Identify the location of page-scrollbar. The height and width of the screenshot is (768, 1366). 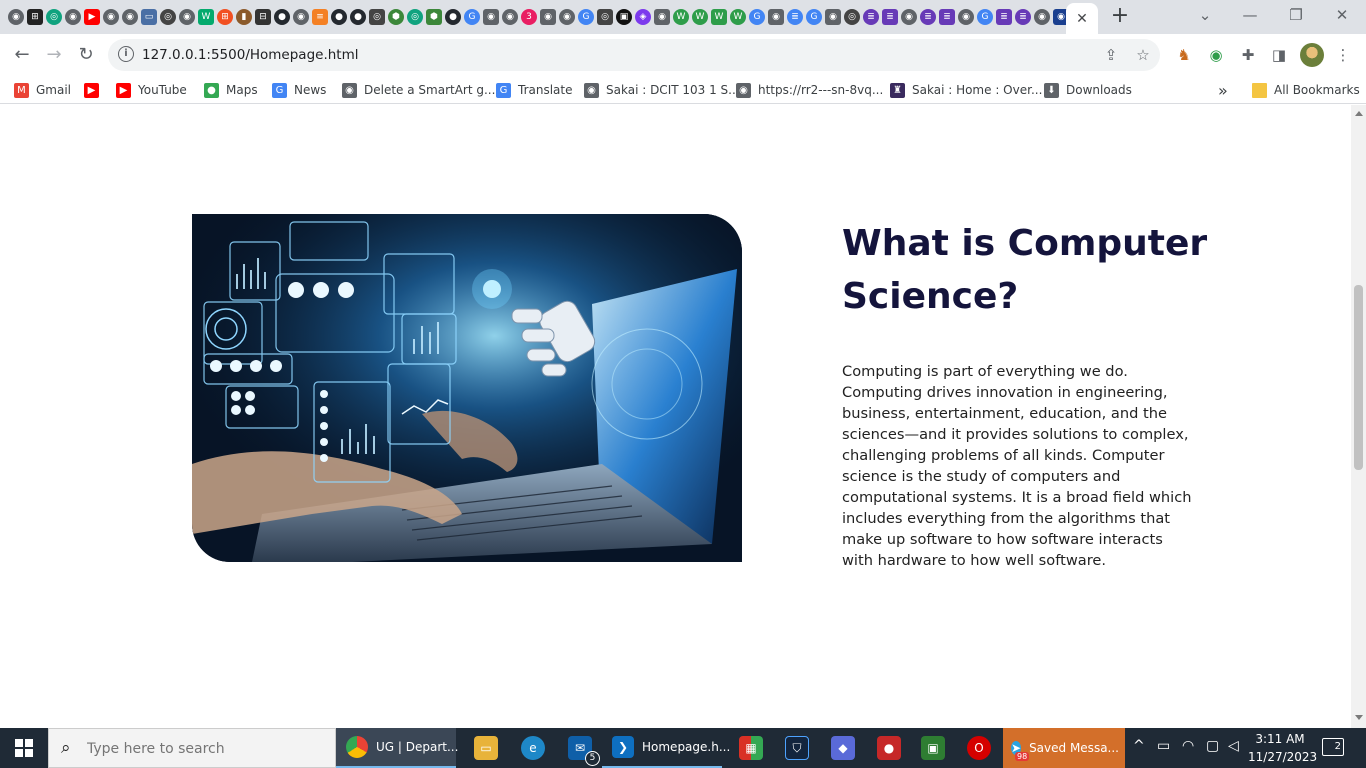
(1358, 416).